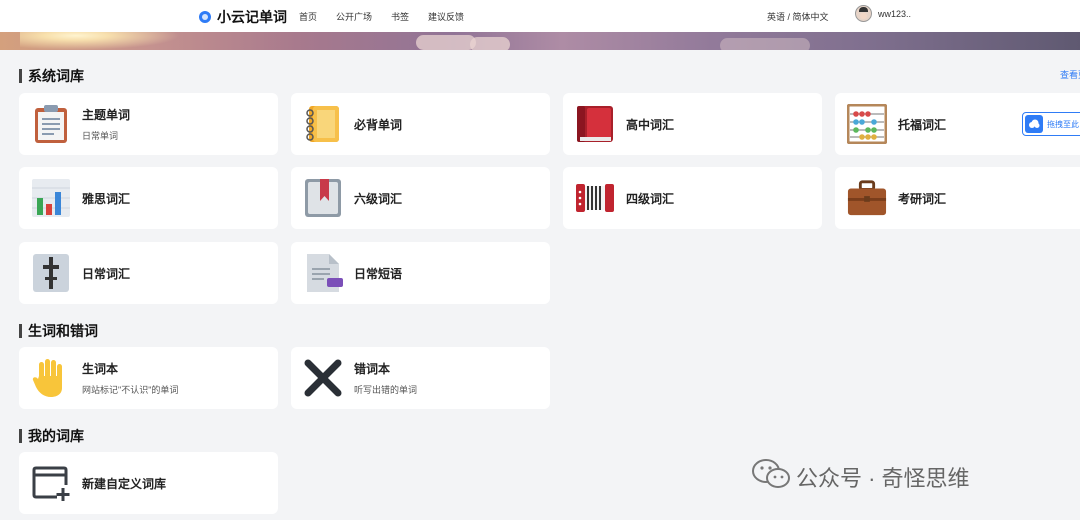 The width and height of the screenshot is (1080, 520). Describe the element at coordinates (692, 198) in the screenshot. I see `card-cet4: 四级词汇` at that location.